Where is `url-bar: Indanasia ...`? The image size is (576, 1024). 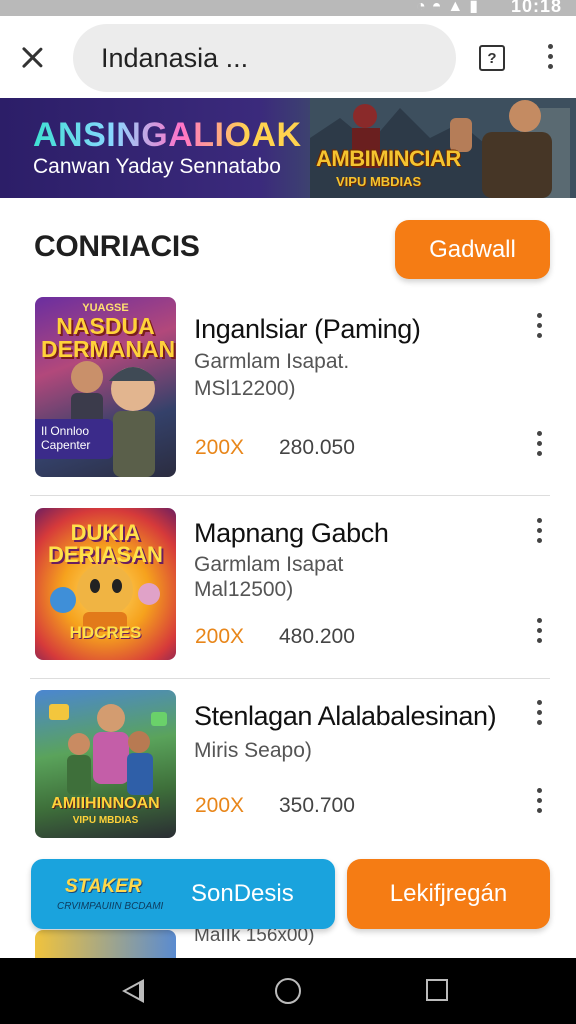 url-bar: Indanasia ... is located at coordinates (264, 58).